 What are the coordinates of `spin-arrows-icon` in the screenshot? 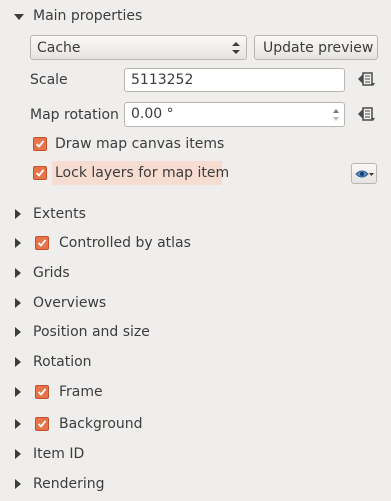 It's located at (336, 115).